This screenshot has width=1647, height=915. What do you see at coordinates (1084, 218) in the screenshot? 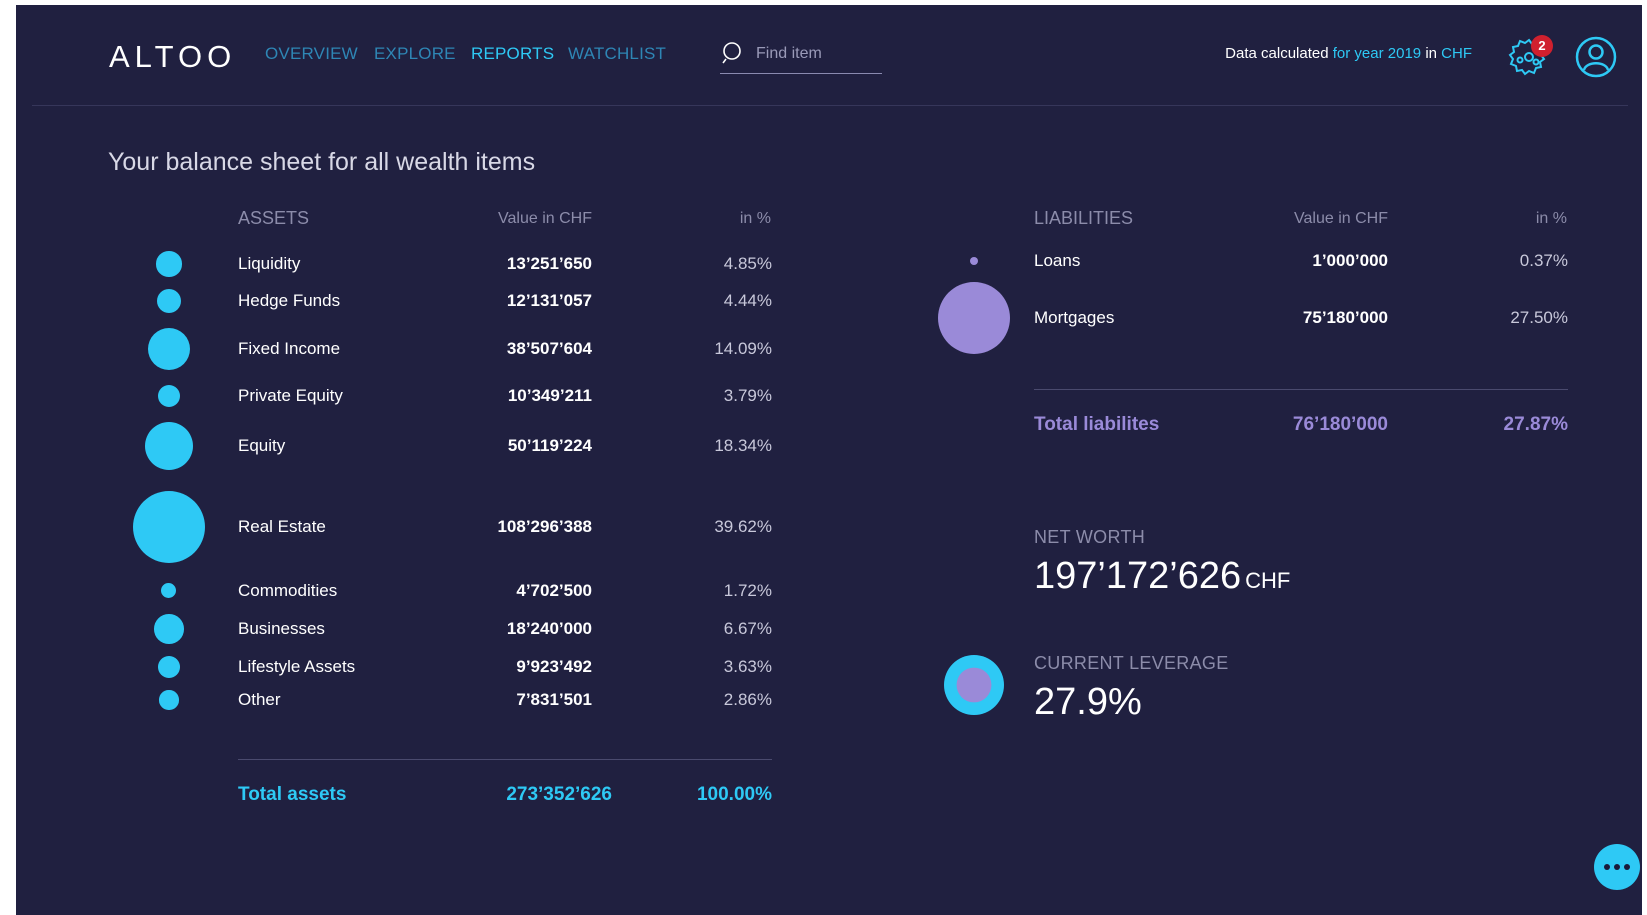
I see `liabilities-heading: LIABILITIES` at bounding box center [1084, 218].